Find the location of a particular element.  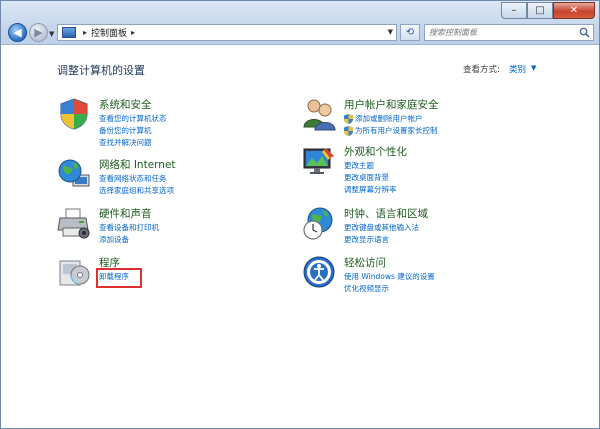

search-box is located at coordinates (509, 32).